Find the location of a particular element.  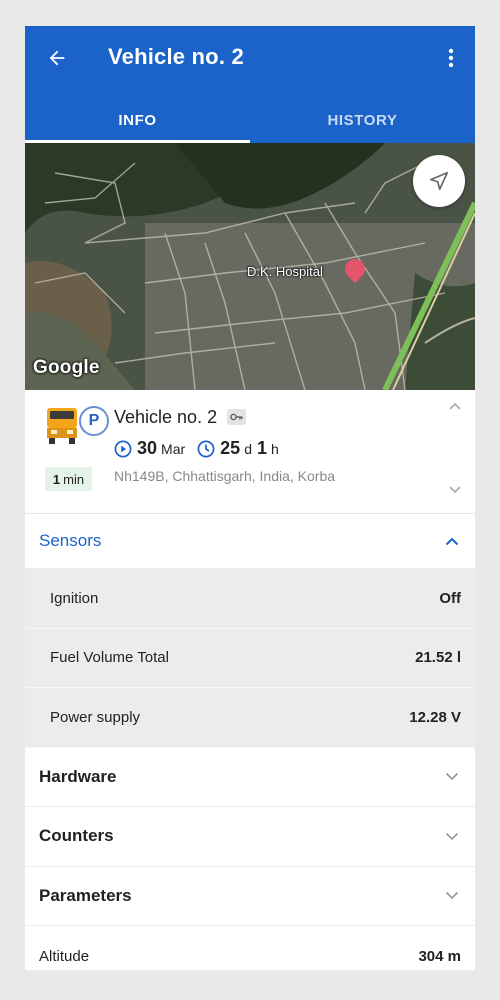

counters-section-header: Counters is located at coordinates (250, 837).